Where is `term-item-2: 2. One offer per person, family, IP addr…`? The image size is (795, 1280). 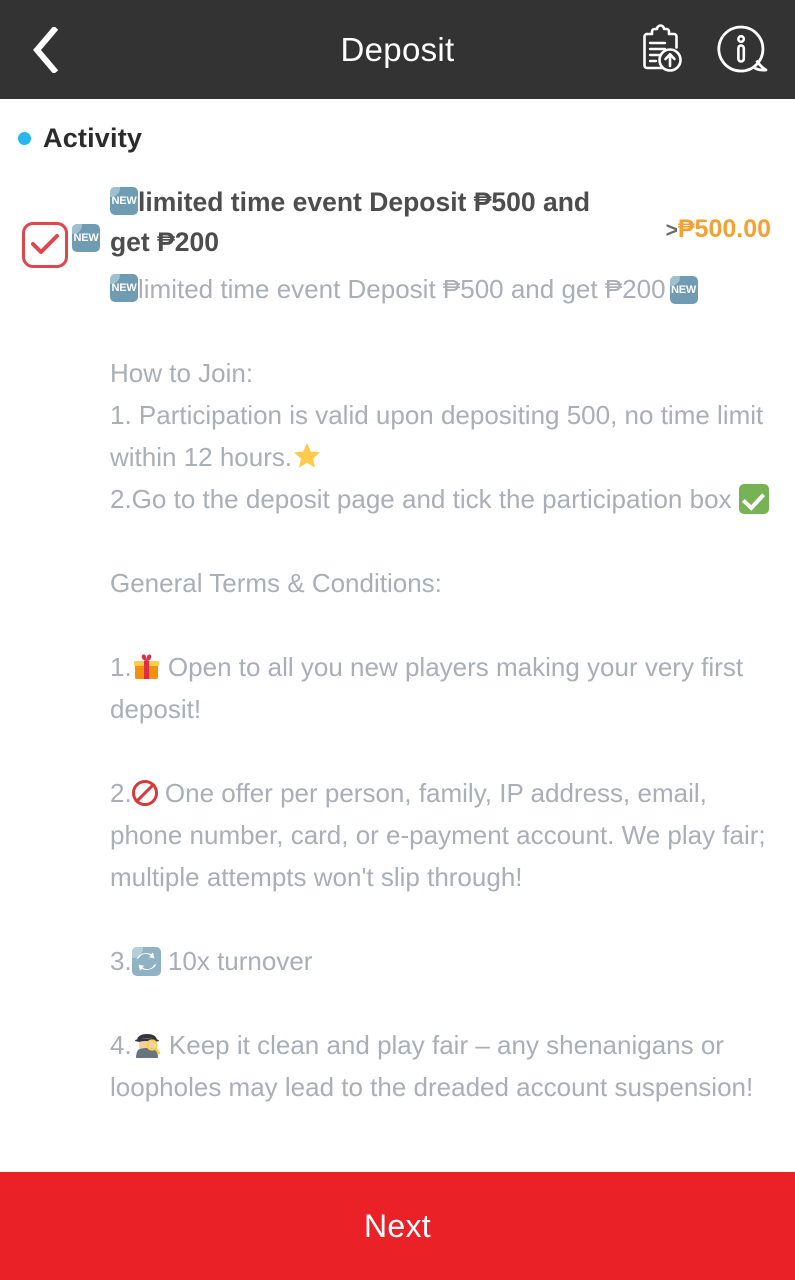 term-item-2: 2. One offer per person, family, IP addr… is located at coordinates (441, 835).